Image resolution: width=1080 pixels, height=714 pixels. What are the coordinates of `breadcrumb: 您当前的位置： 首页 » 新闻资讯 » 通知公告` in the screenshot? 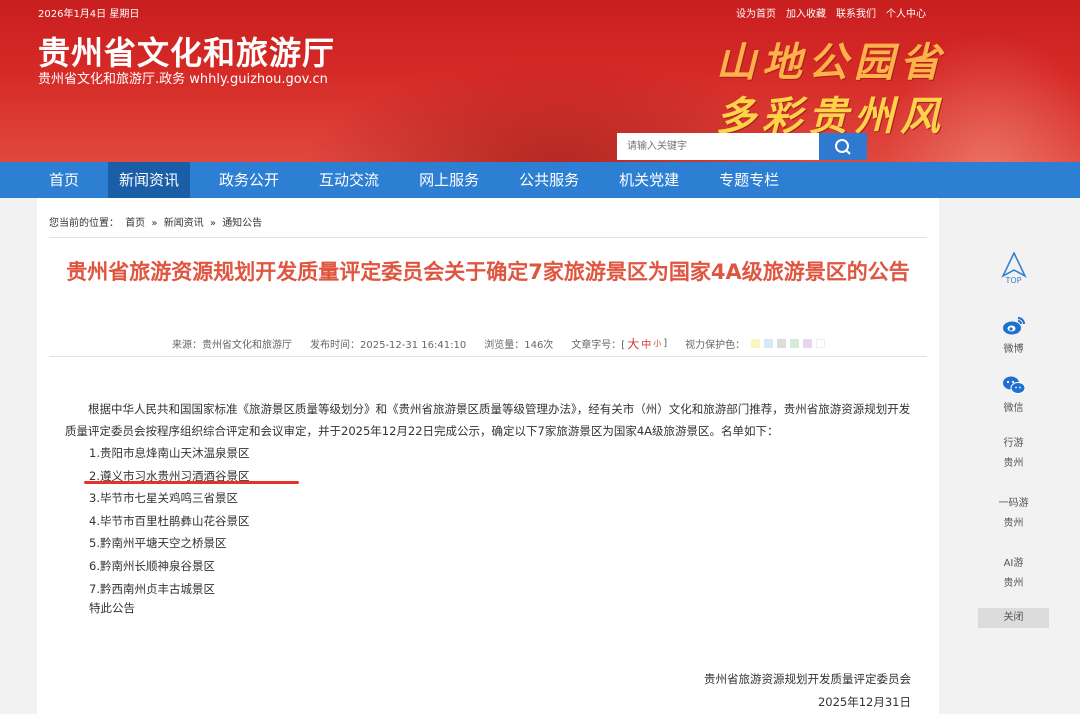 It's located at (157, 221).